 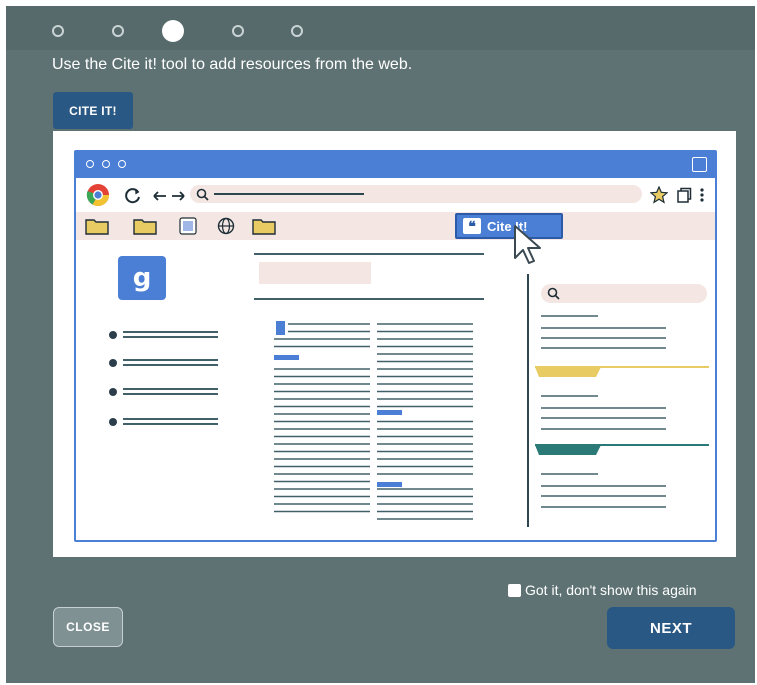 What do you see at coordinates (611, 590) in the screenshot?
I see `dont-show-again-label: Got it, don't show this again` at bounding box center [611, 590].